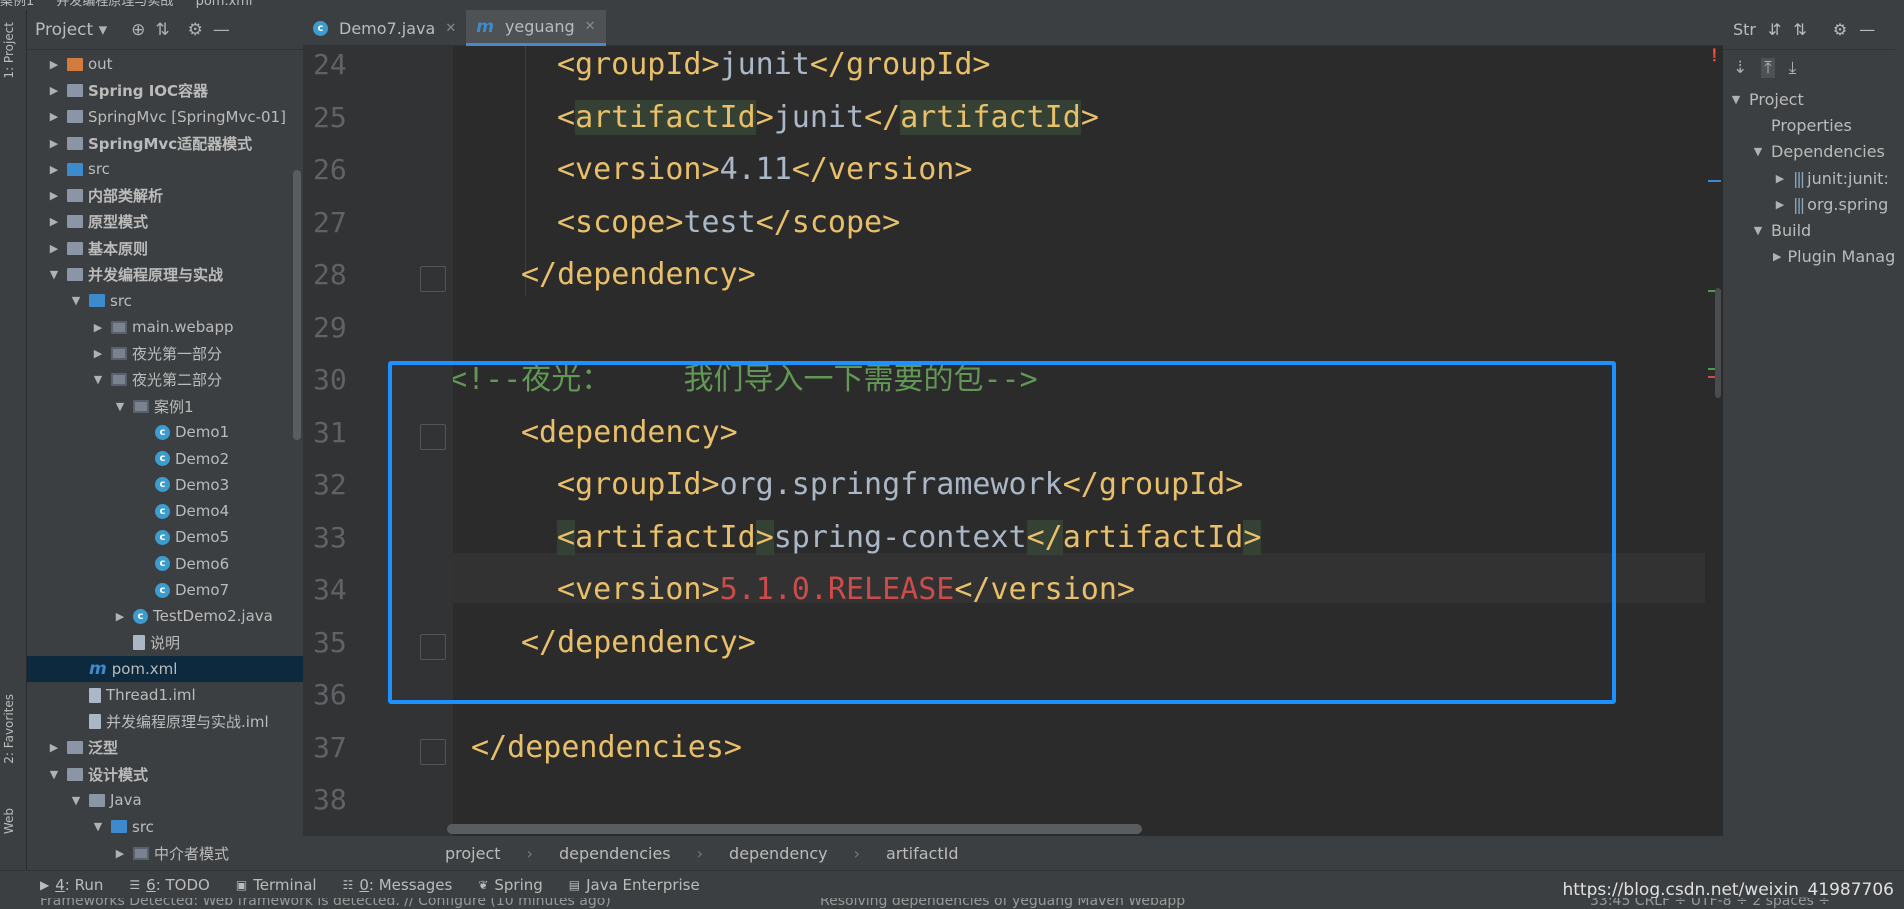 The image size is (1904, 909). Describe the element at coordinates (615, 853) in the screenshot. I see `crumb-dependencies: dependencies` at that location.